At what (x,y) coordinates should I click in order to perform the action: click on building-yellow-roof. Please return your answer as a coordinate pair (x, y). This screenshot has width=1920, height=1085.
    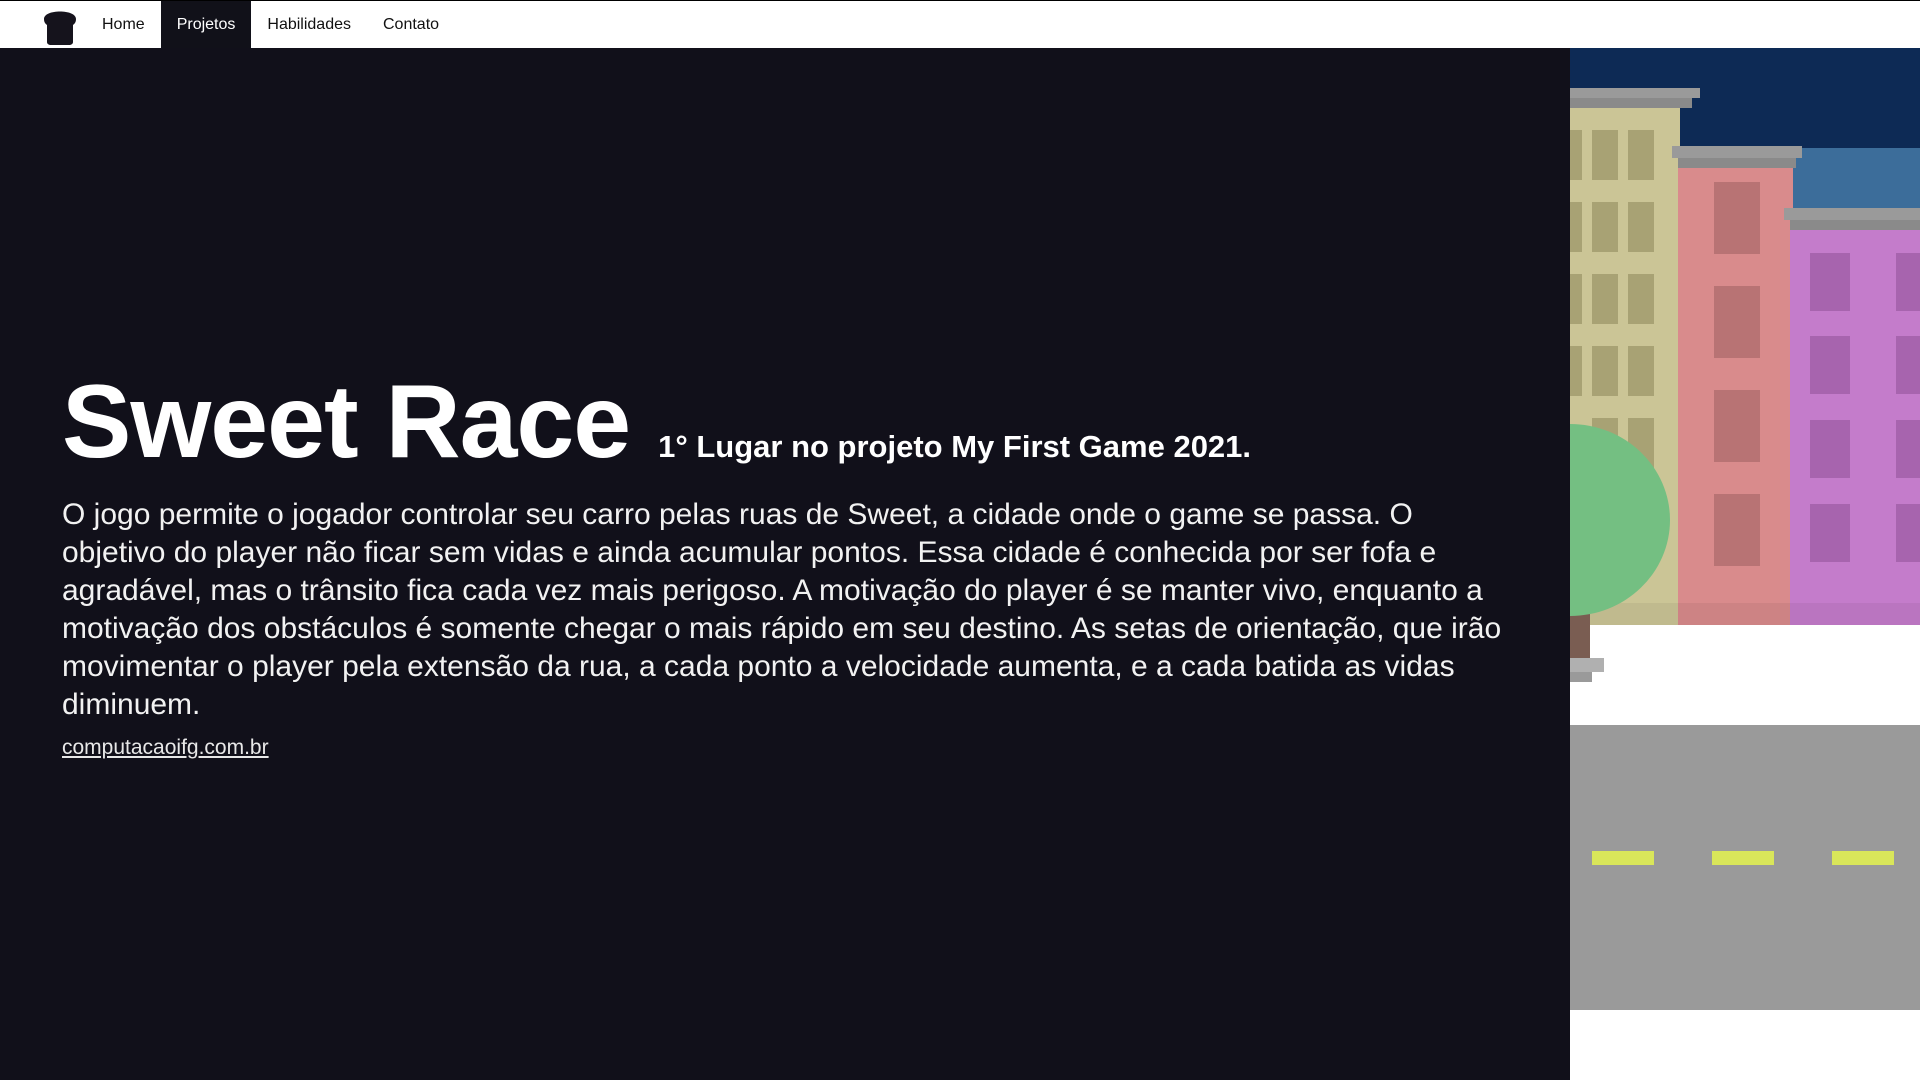
    Looking at the image, I should click on (1635, 93).